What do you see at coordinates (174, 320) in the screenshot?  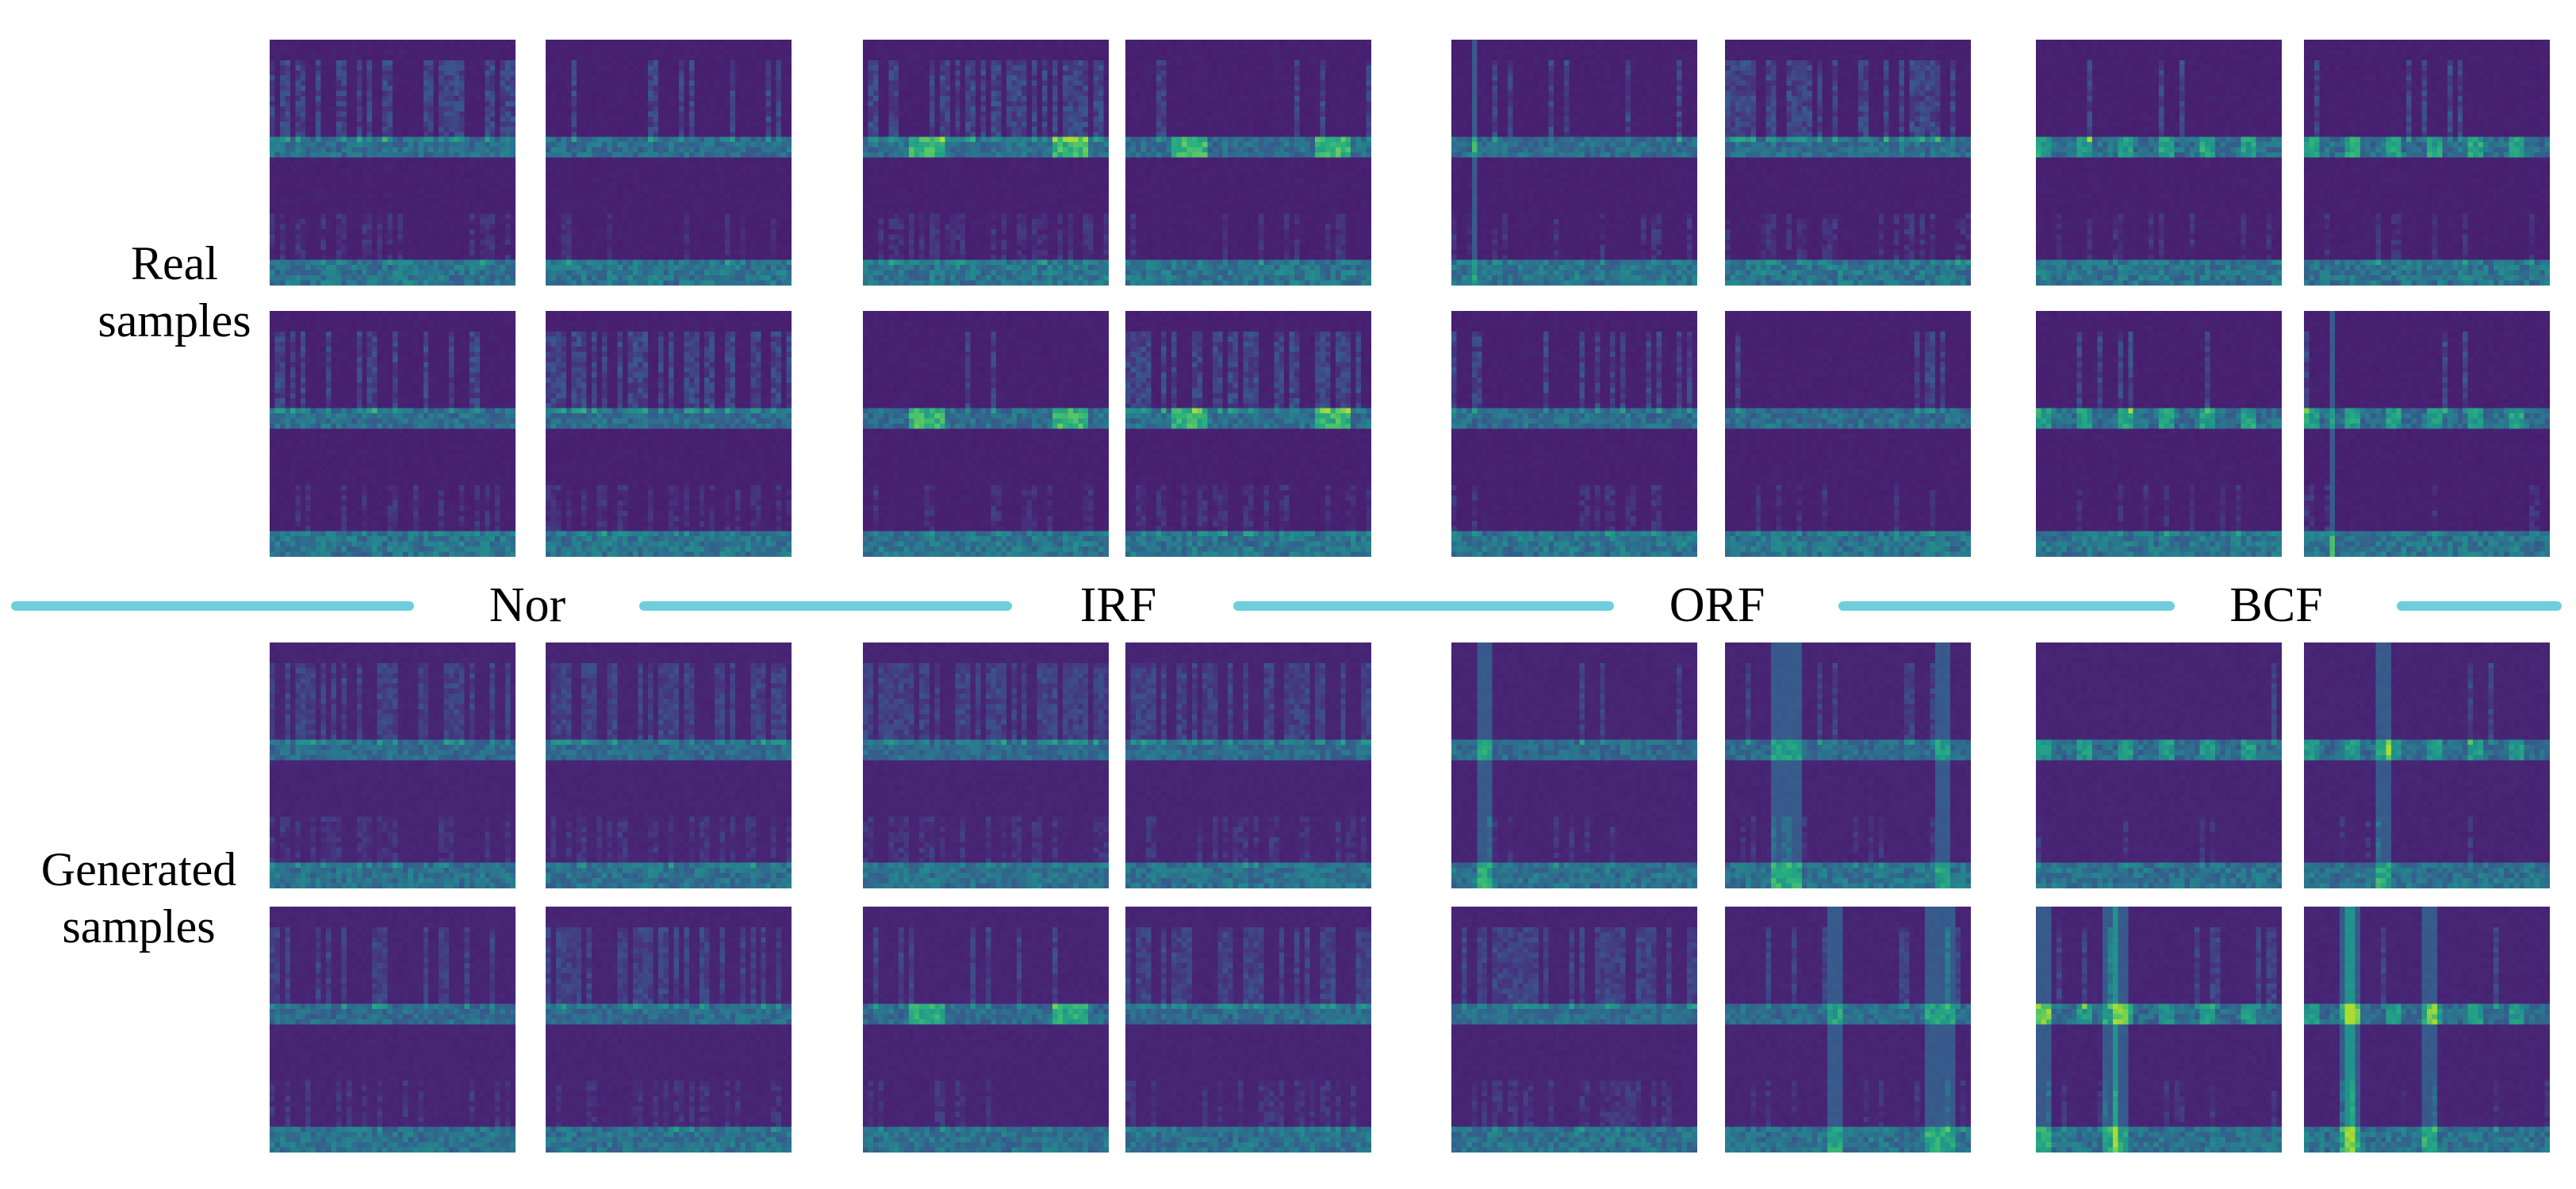 I see `real-samples-label-line2: samples` at bounding box center [174, 320].